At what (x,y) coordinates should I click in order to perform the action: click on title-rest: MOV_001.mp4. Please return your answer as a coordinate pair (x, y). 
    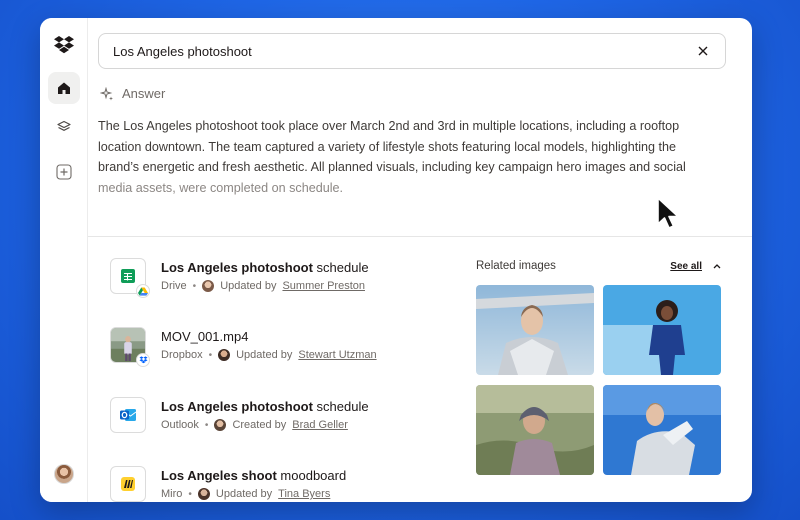
    Looking at the image, I should click on (205, 336).